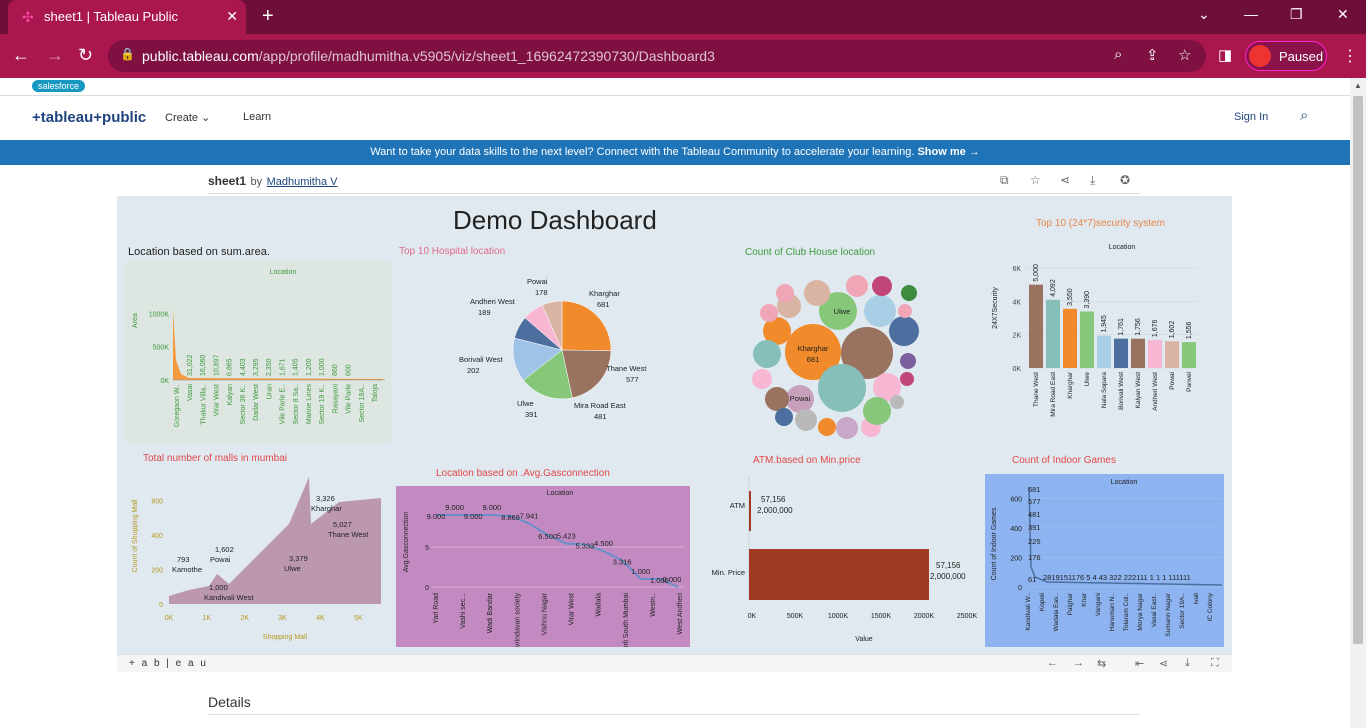 The image size is (1366, 728). What do you see at coordinates (157, 536) in the screenshot?
I see `c5-ytick: 400` at bounding box center [157, 536].